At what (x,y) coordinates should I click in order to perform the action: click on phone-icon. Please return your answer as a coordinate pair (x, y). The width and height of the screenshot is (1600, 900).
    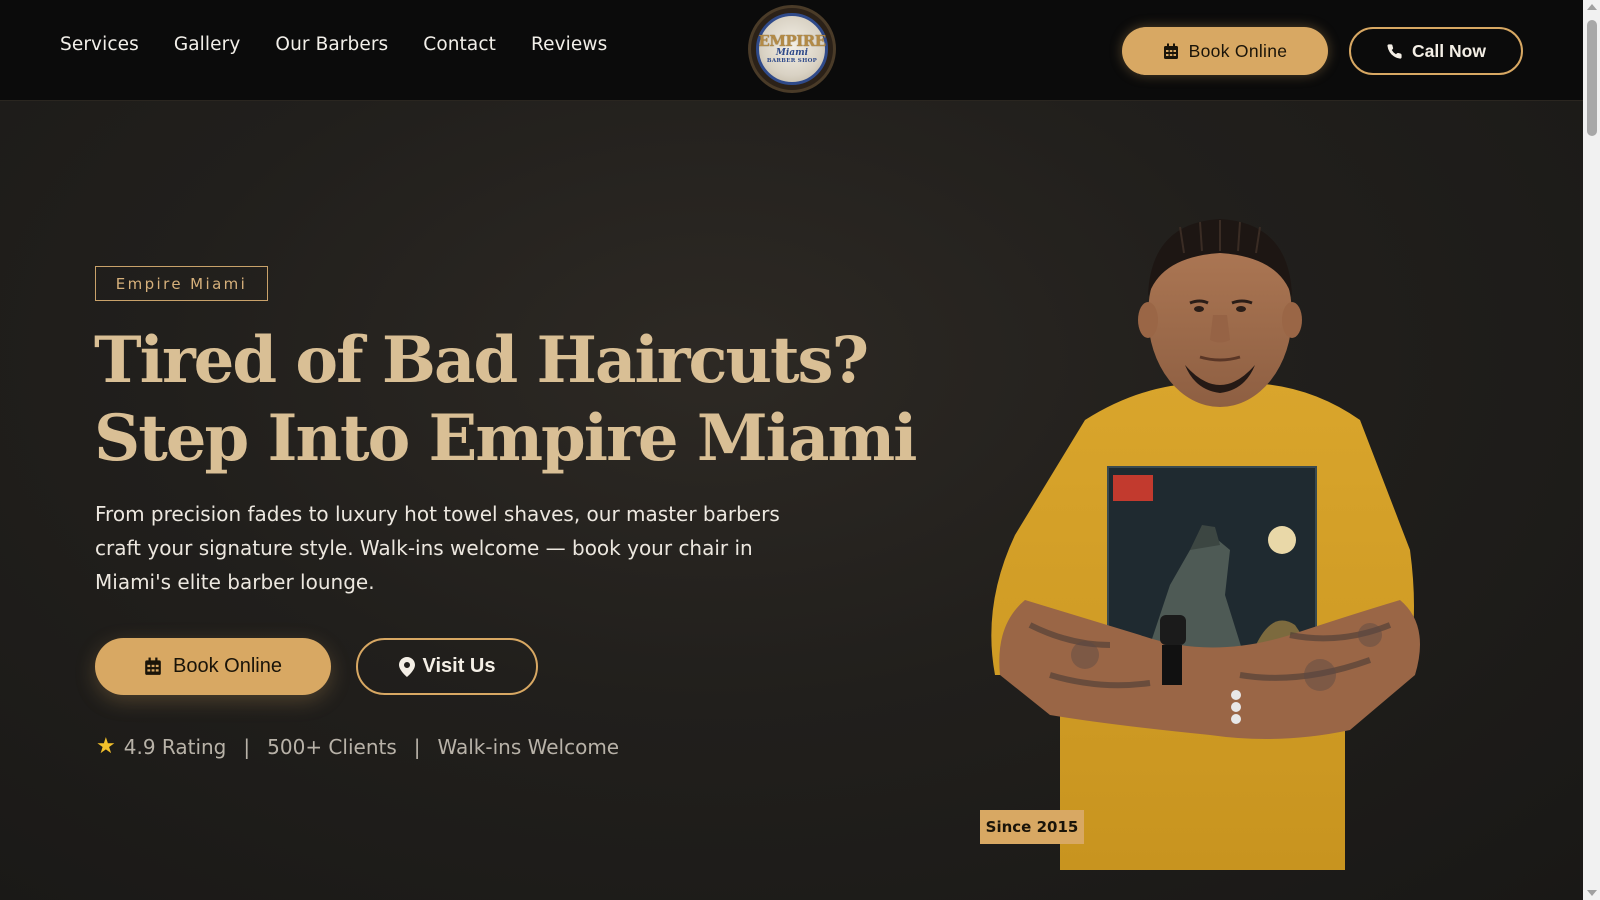
    Looking at the image, I should click on (1394, 51).